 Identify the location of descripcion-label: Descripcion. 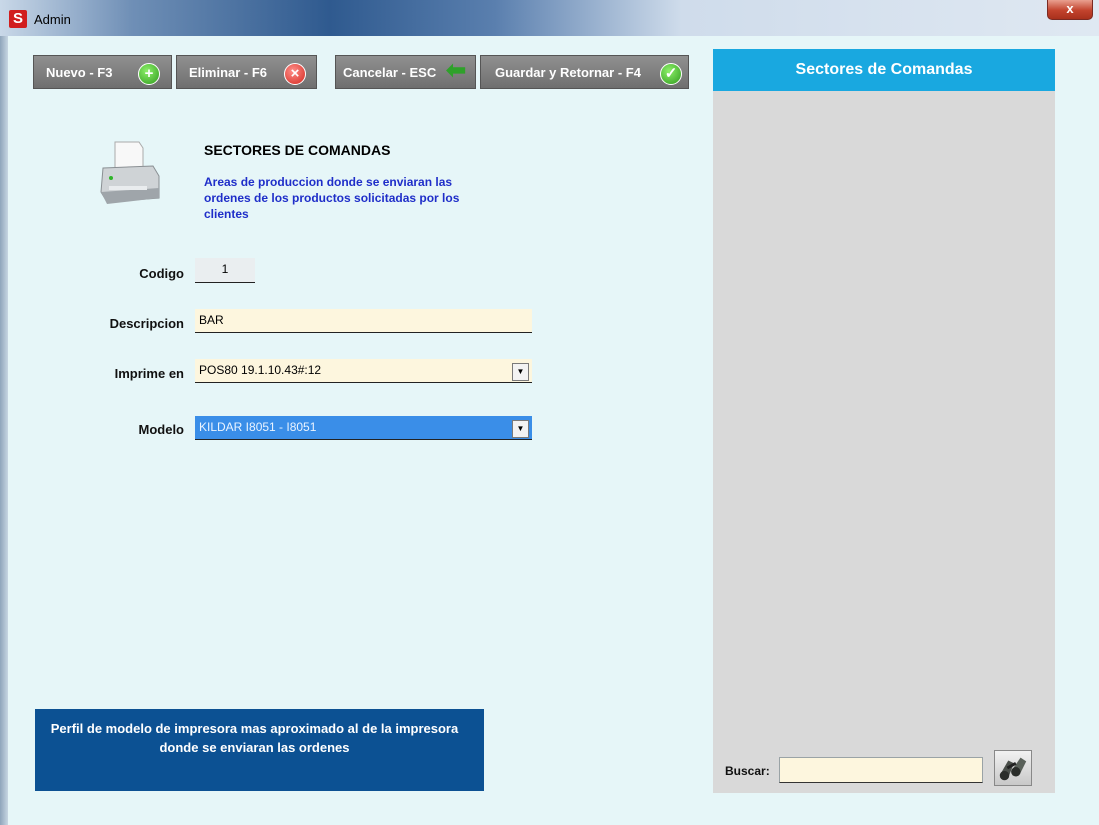
(146, 323).